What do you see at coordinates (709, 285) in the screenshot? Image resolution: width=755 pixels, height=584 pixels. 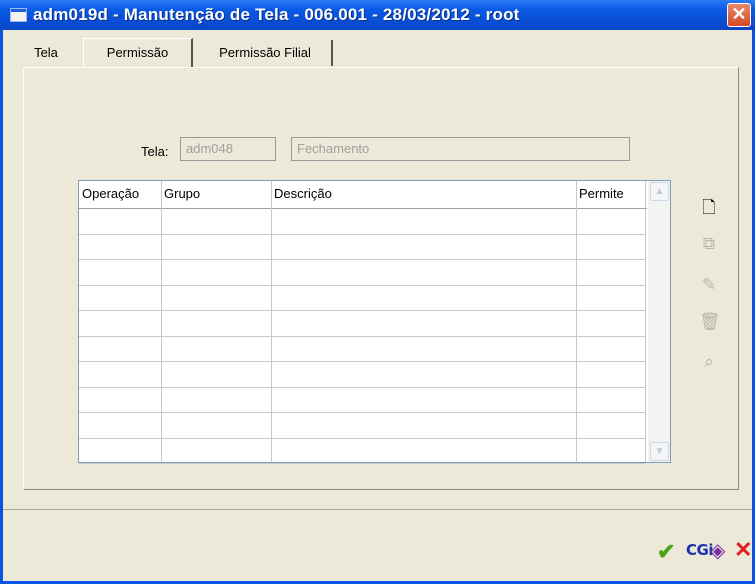 I see `edit-icon: ✎` at bounding box center [709, 285].